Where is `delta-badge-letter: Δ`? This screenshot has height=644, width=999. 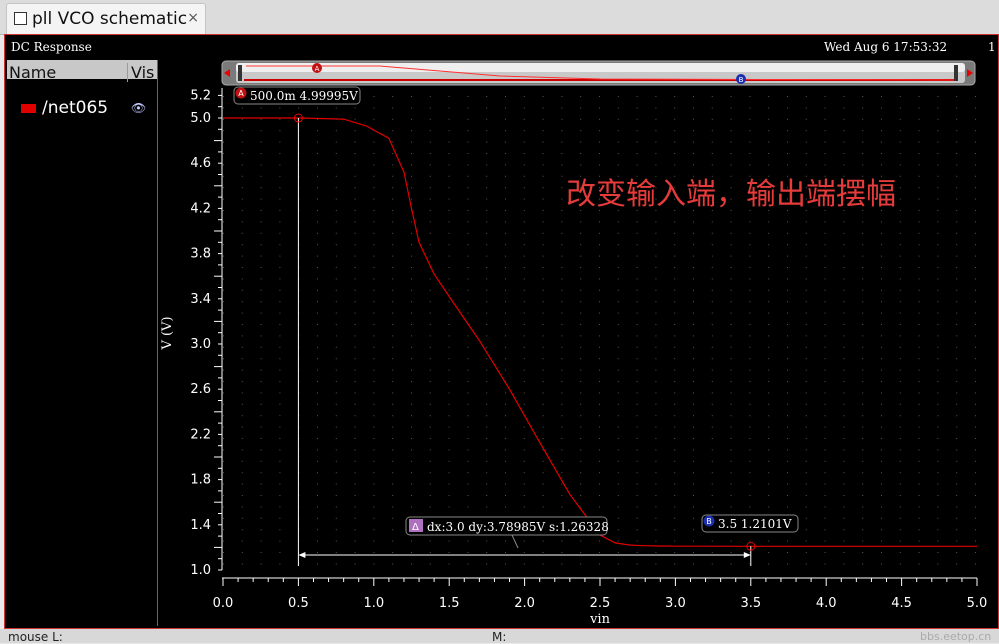
delta-badge-letter: Δ is located at coordinates (415, 527).